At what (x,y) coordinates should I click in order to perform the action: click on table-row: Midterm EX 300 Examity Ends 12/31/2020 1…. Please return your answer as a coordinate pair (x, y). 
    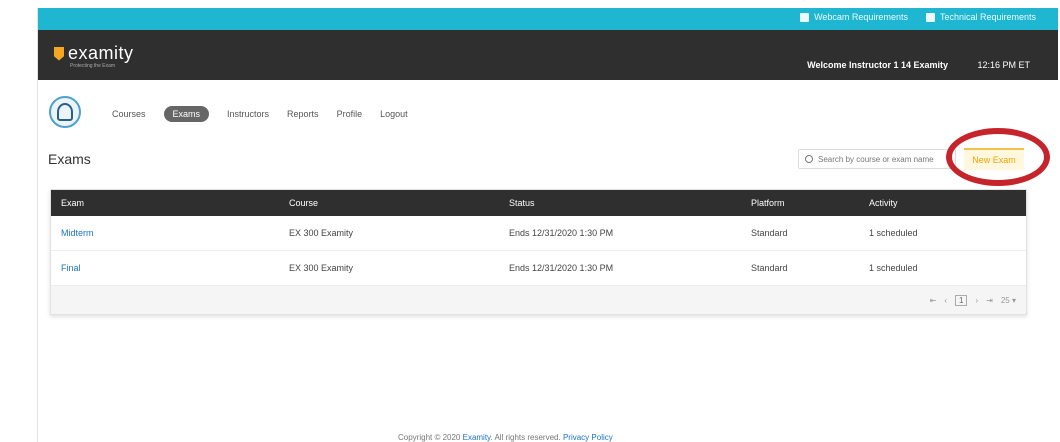
    Looking at the image, I should click on (538, 233).